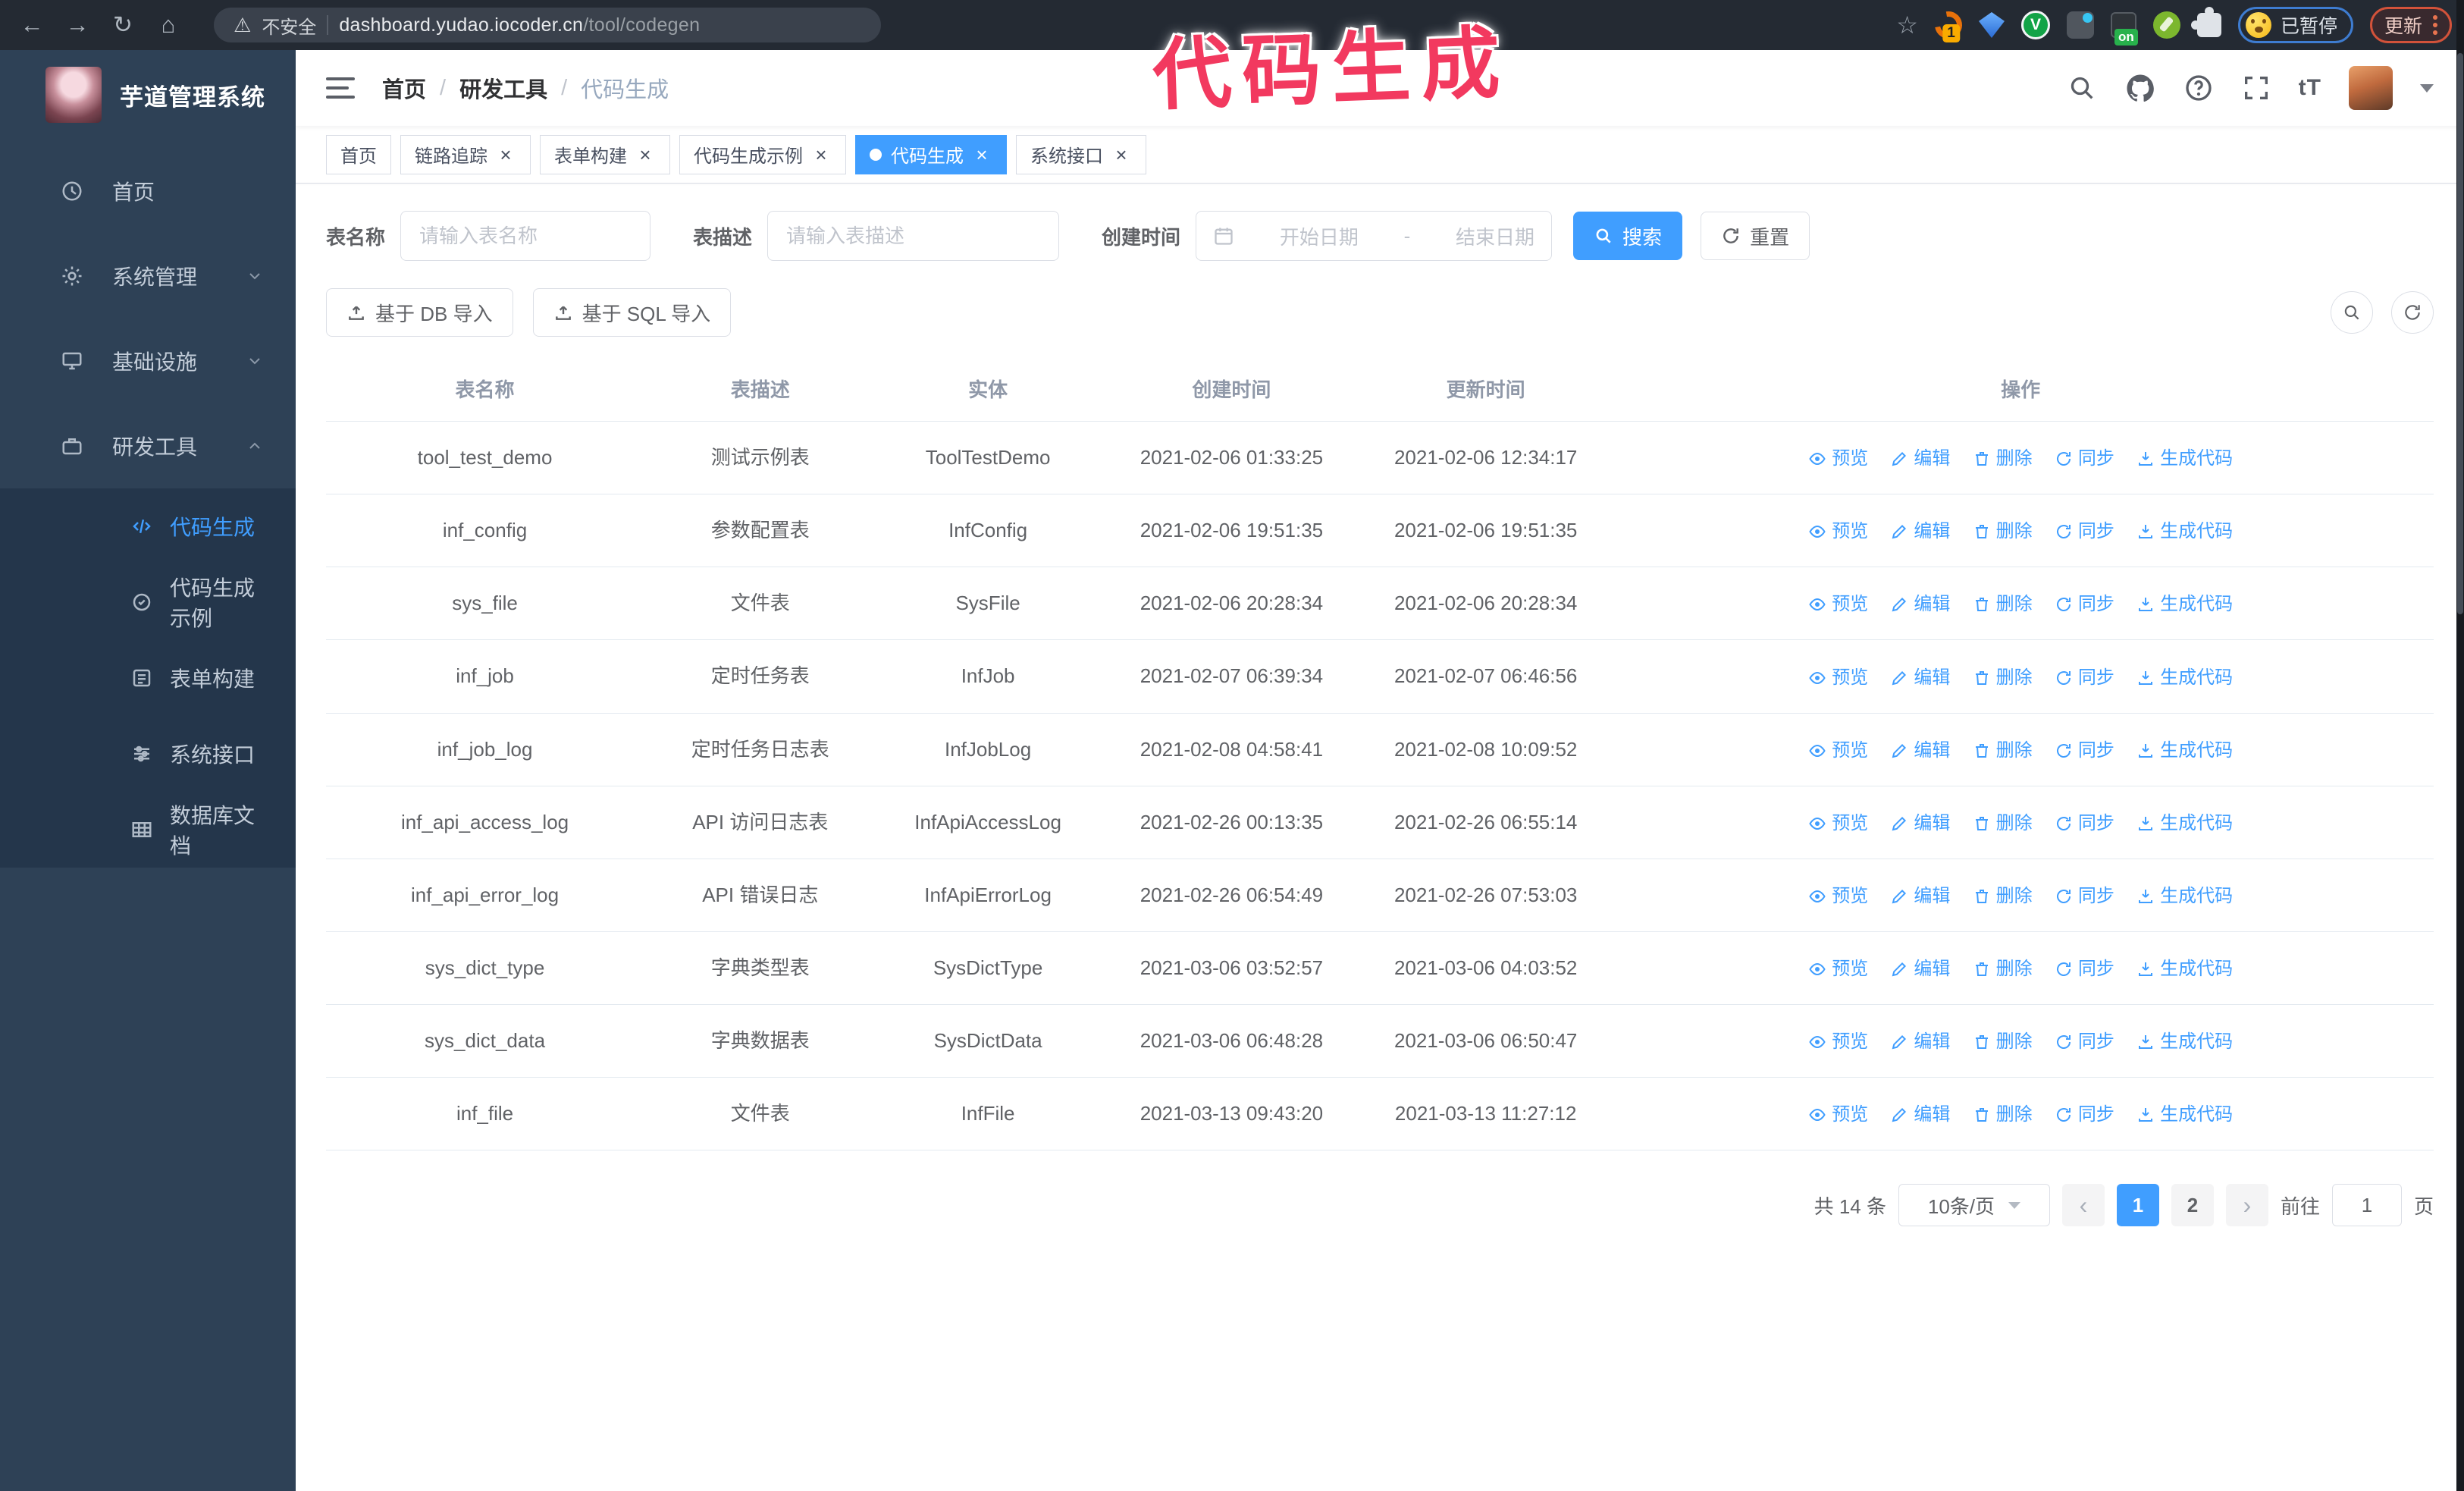 The height and width of the screenshot is (1491, 2464). What do you see at coordinates (525, 236) in the screenshot?
I see `table-name-input` at bounding box center [525, 236].